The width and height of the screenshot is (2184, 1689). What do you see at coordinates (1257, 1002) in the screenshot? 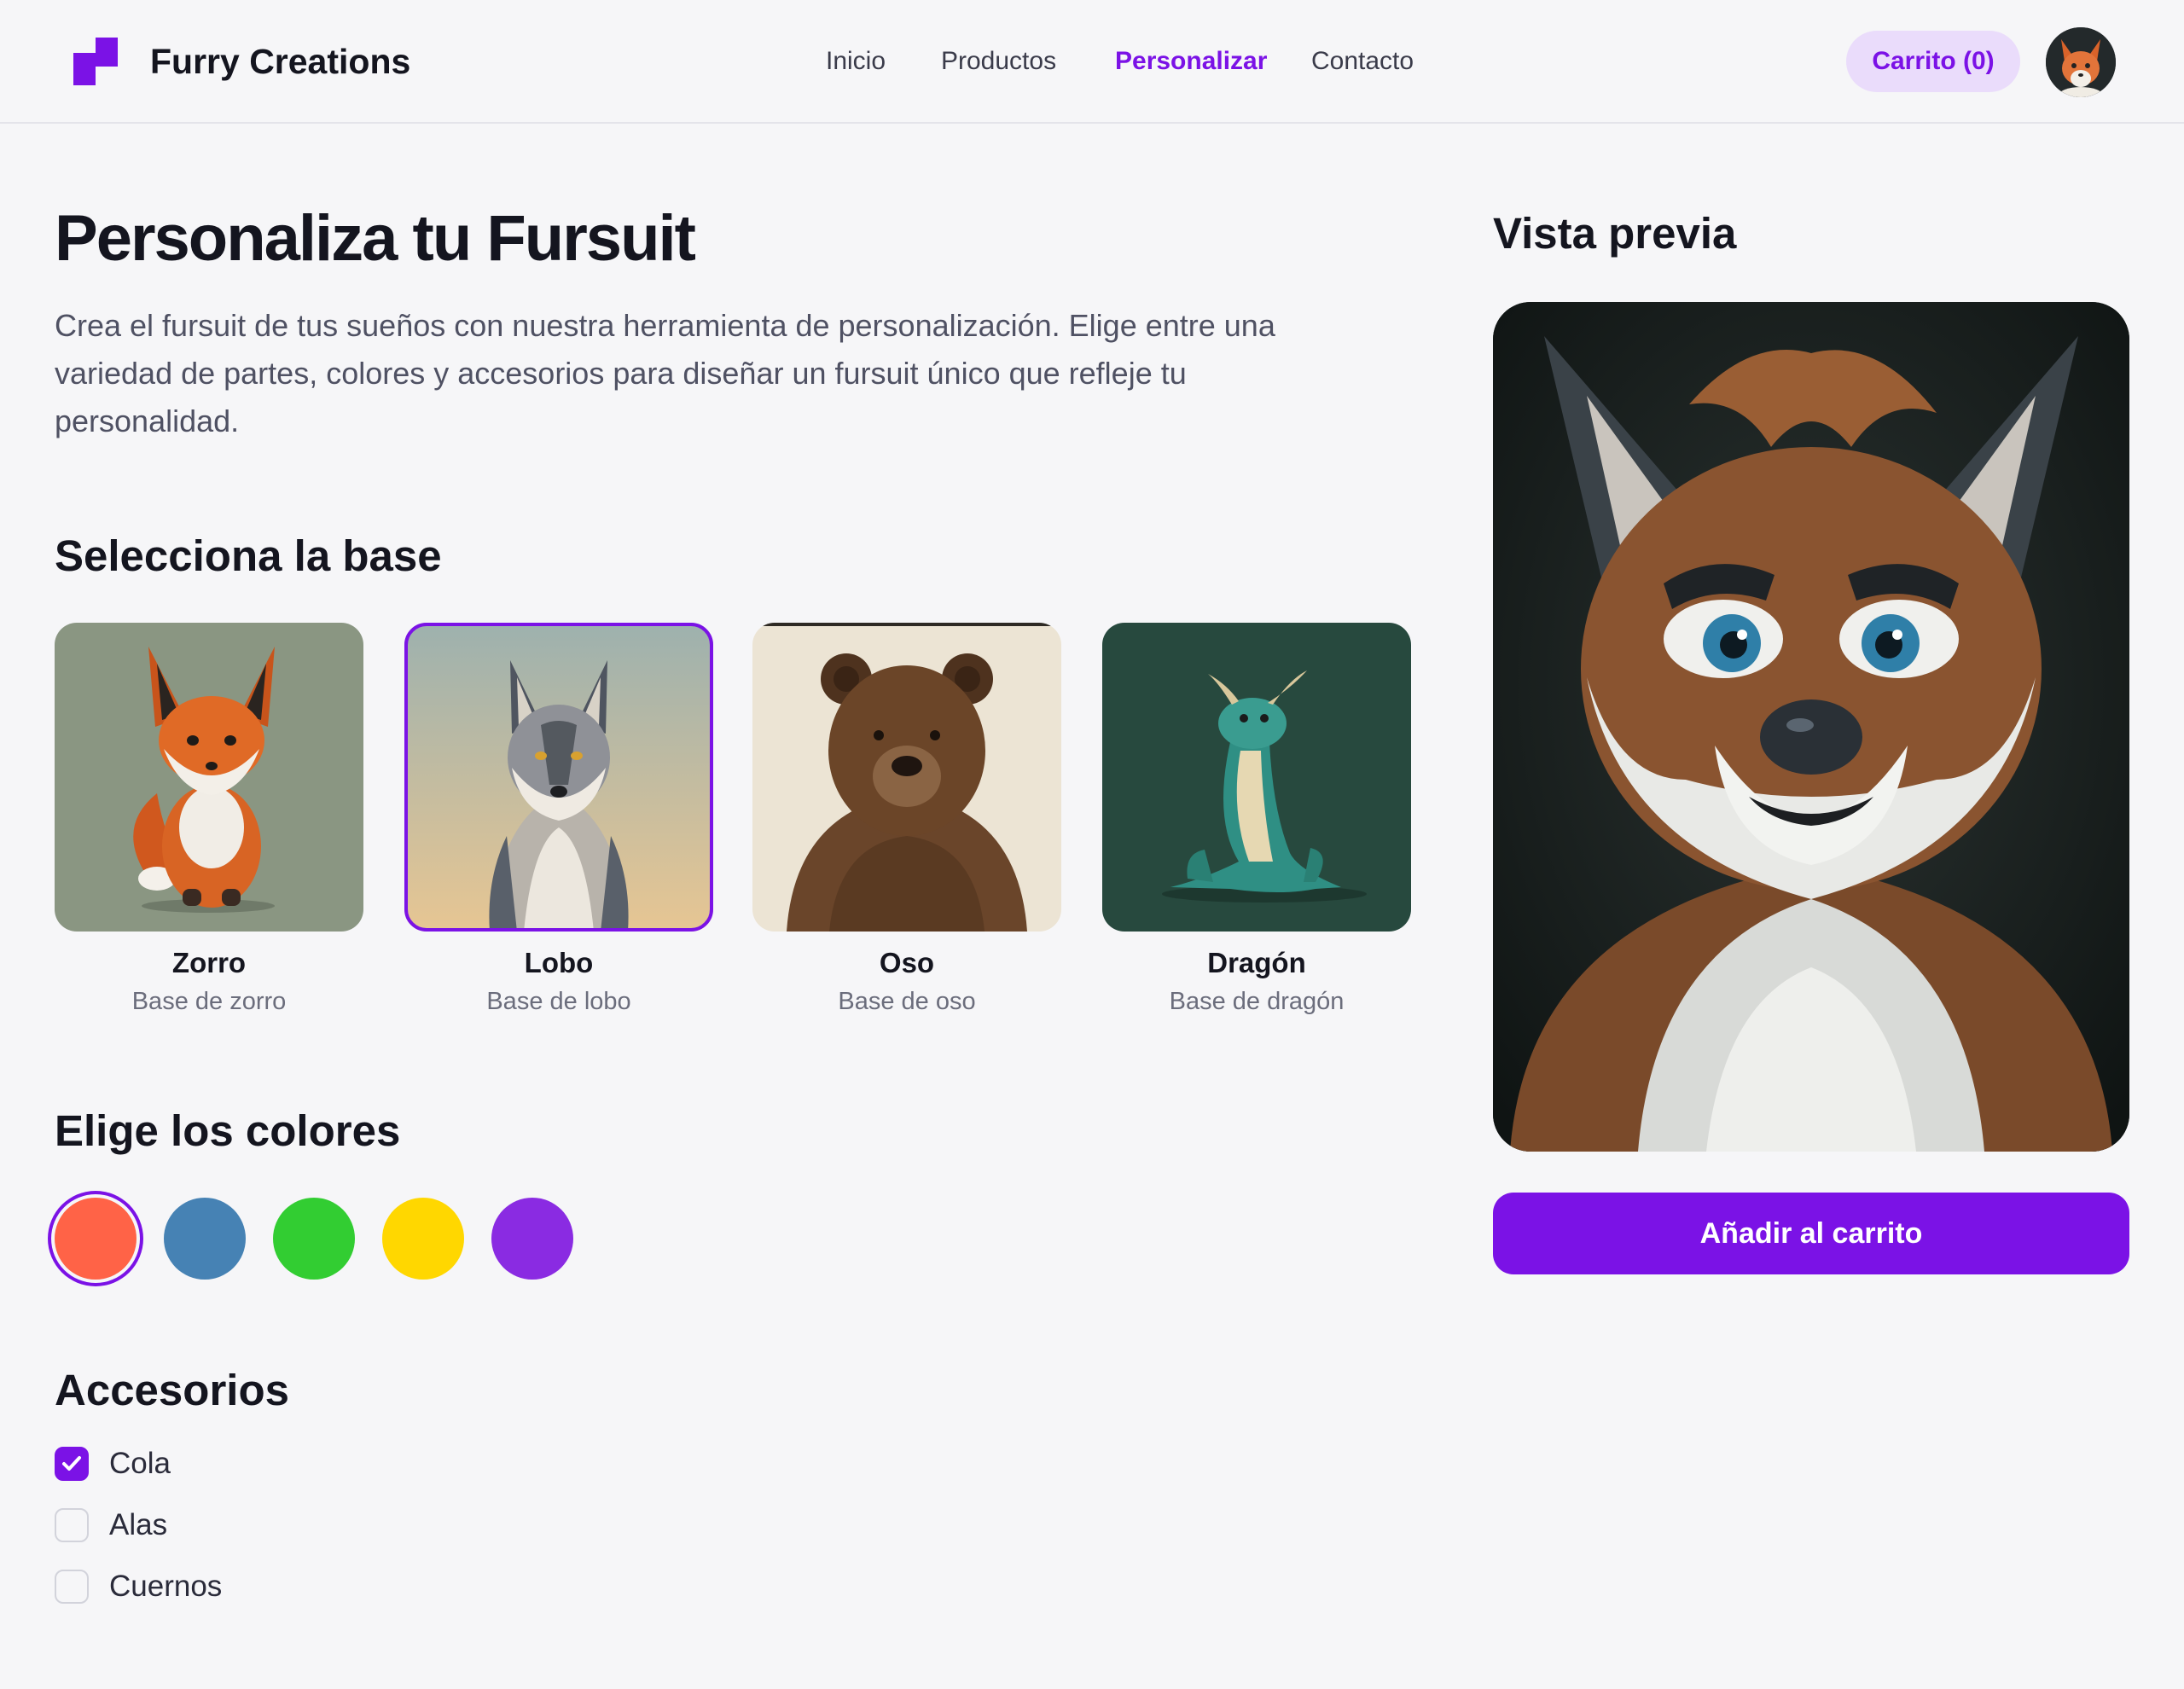
I see `base-subtitle: Base de dragón` at bounding box center [1257, 1002].